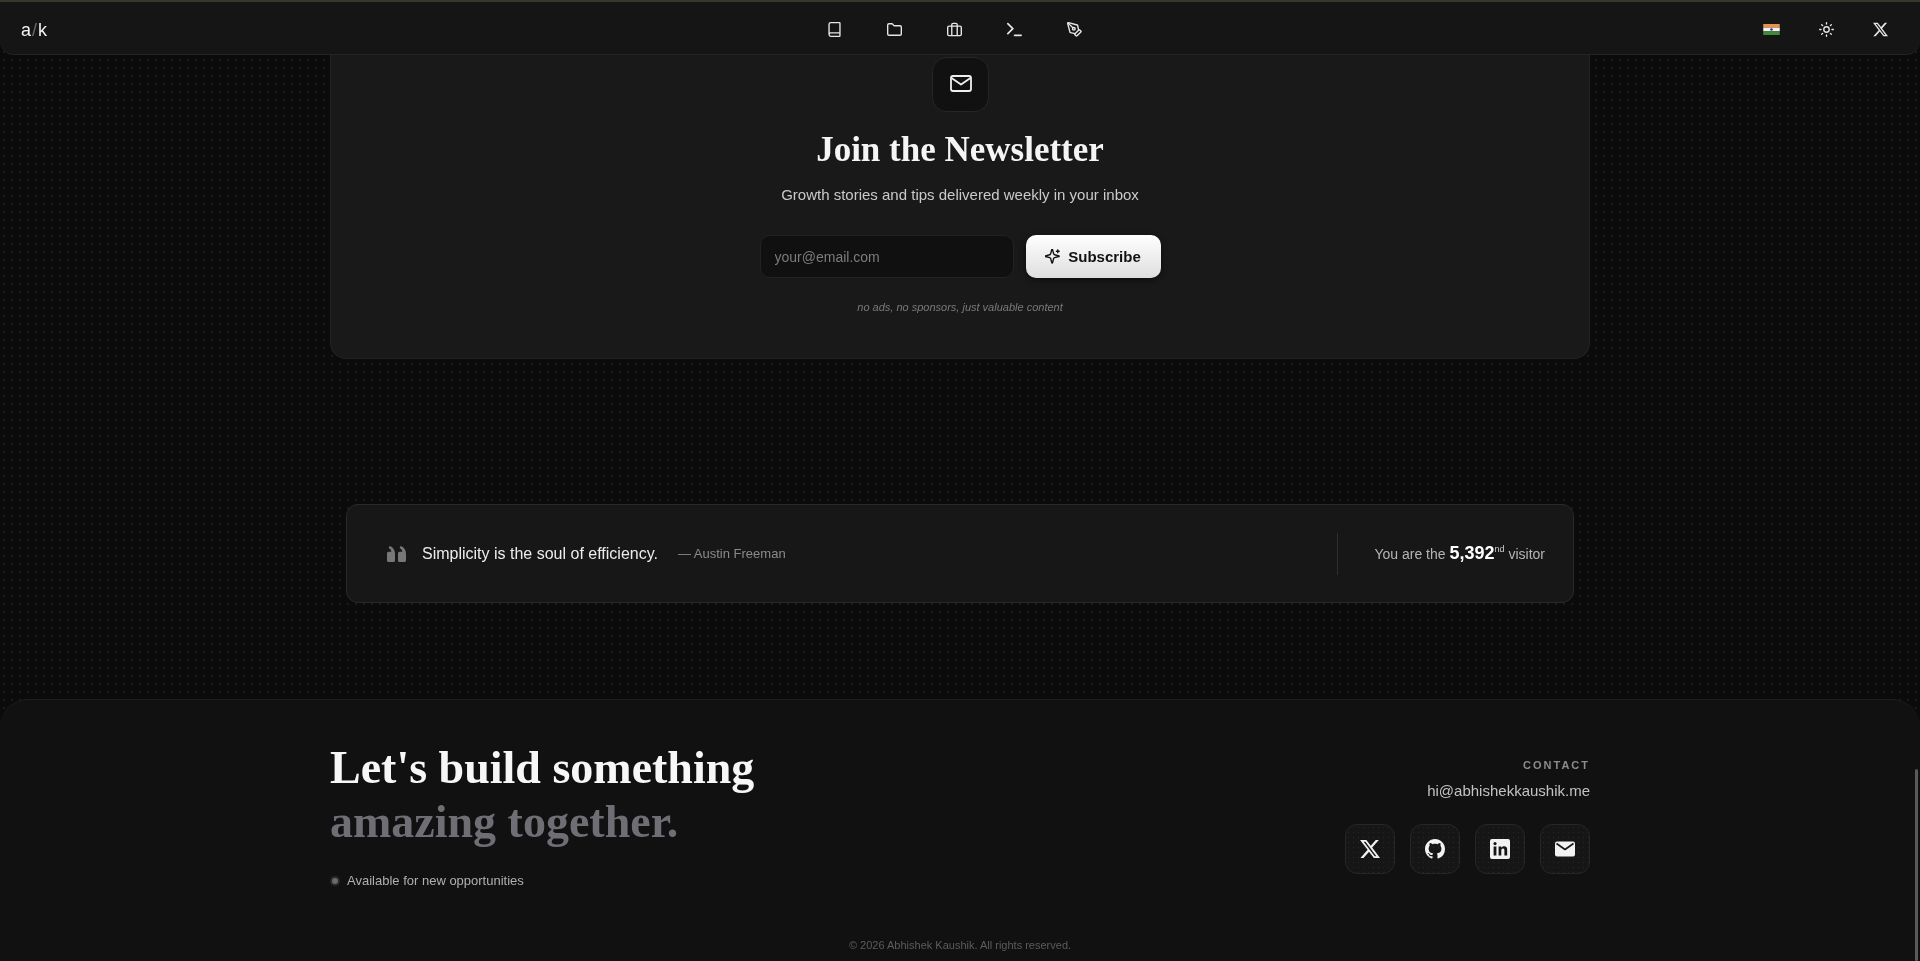 The image size is (1920, 961). I want to click on github-icon, so click(1435, 849).